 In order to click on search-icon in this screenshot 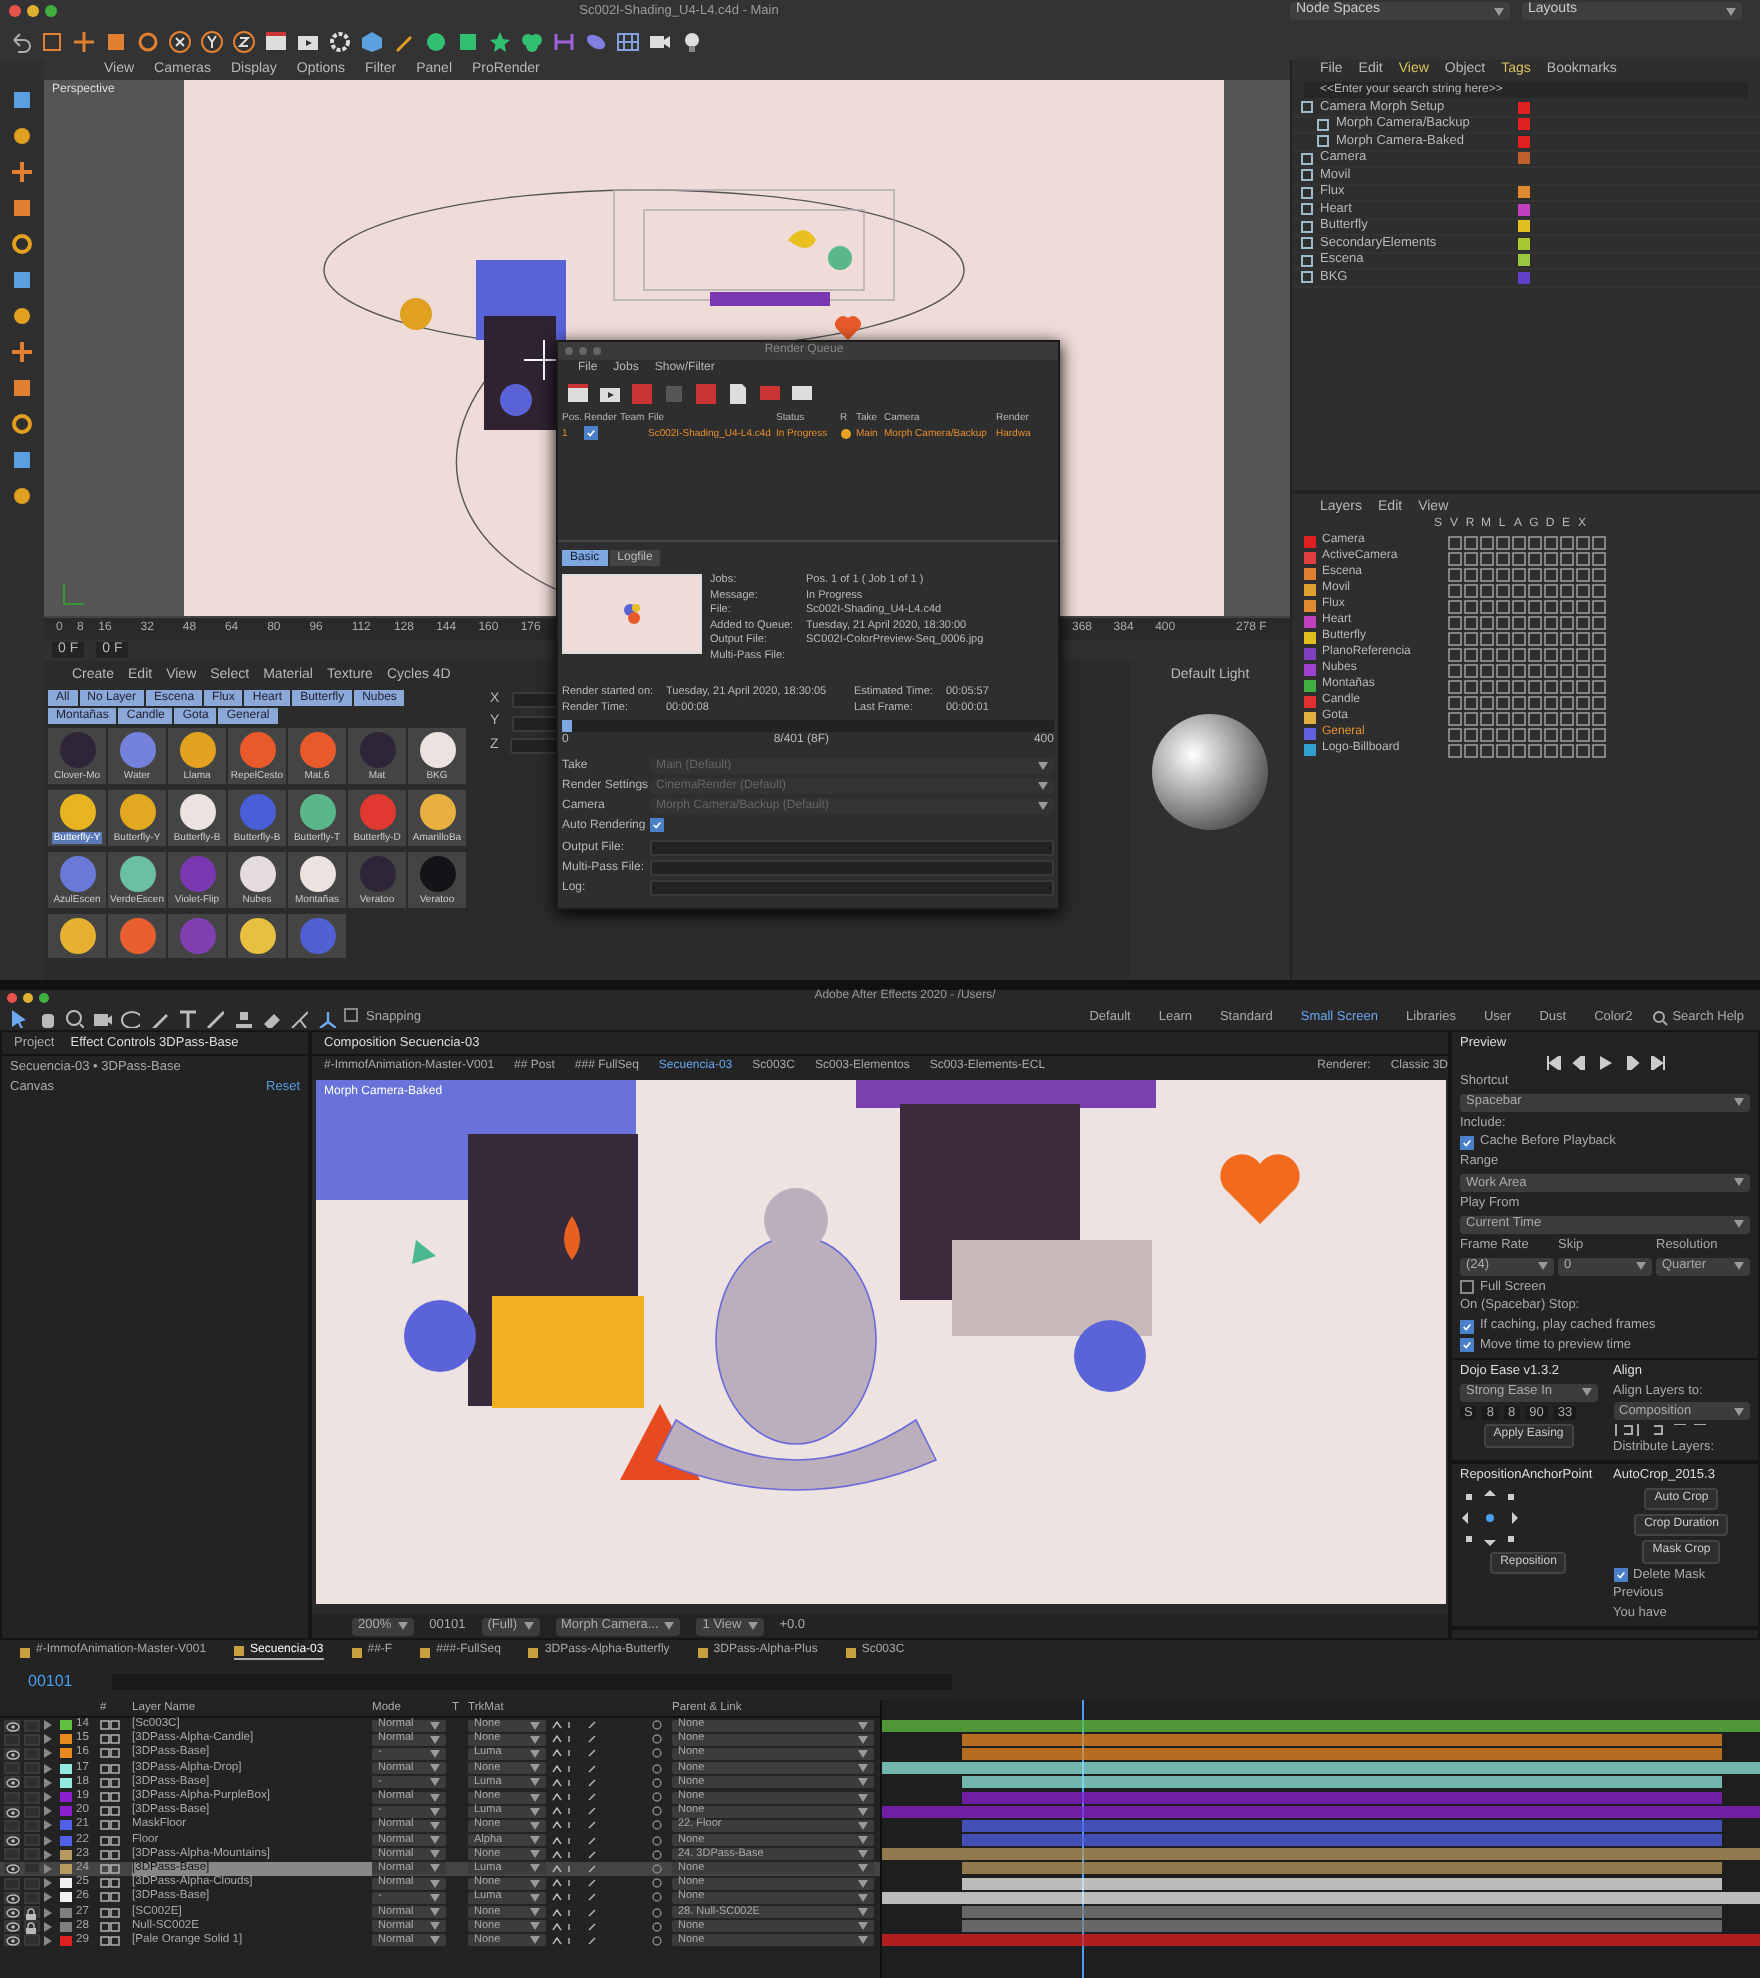, I will do `click(74, 1018)`.